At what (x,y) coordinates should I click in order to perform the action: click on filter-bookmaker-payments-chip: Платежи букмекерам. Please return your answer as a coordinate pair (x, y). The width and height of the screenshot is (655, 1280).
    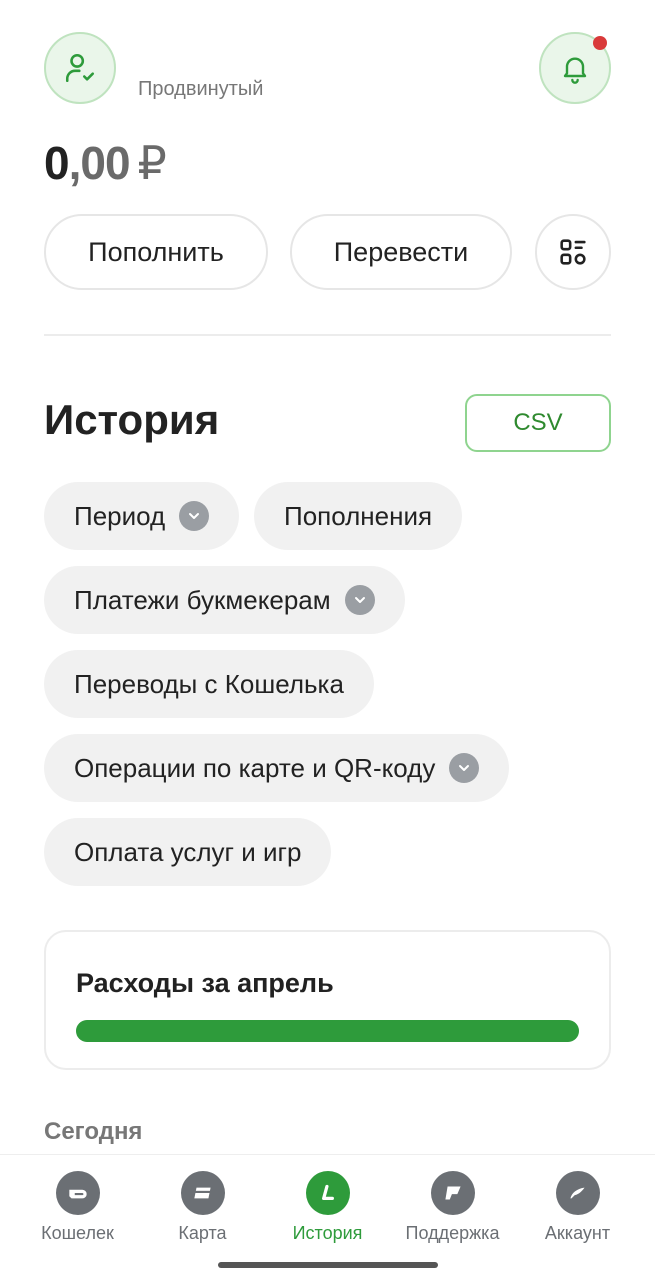
    Looking at the image, I should click on (224, 600).